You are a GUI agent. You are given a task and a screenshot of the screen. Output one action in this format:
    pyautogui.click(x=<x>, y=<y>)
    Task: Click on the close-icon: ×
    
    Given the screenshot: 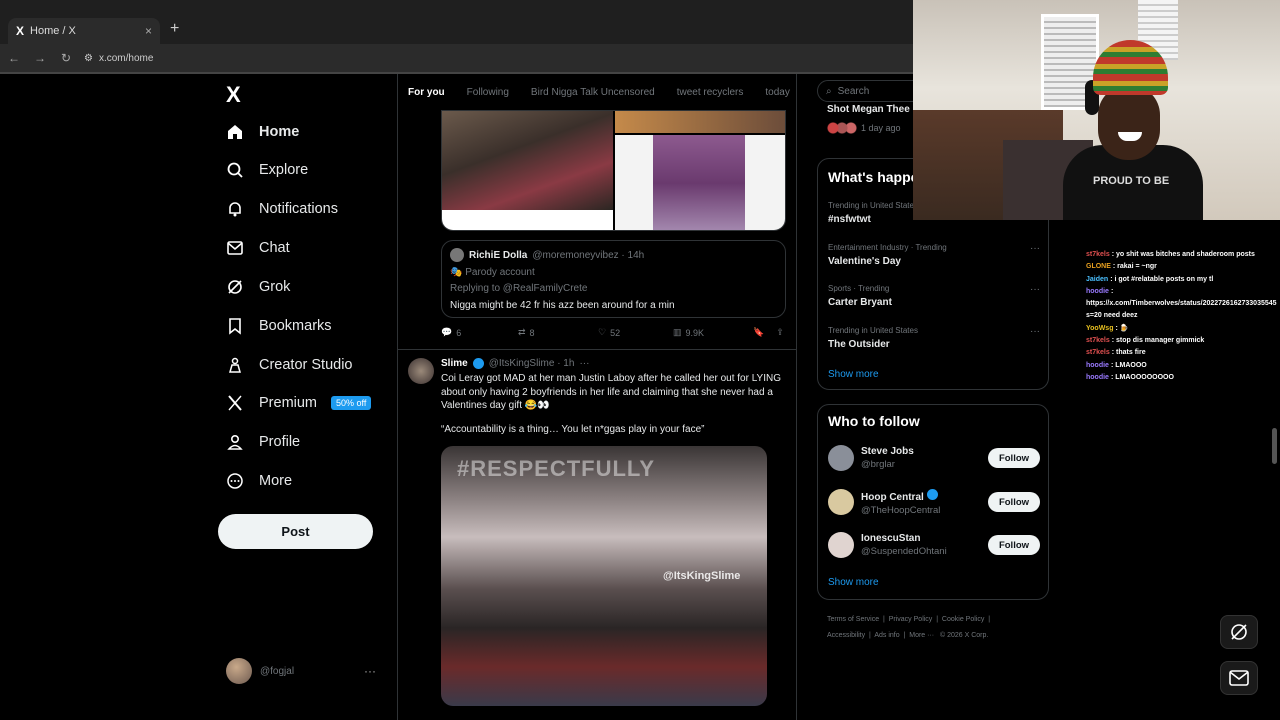 What is the action you would take?
    pyautogui.click(x=148, y=31)
    